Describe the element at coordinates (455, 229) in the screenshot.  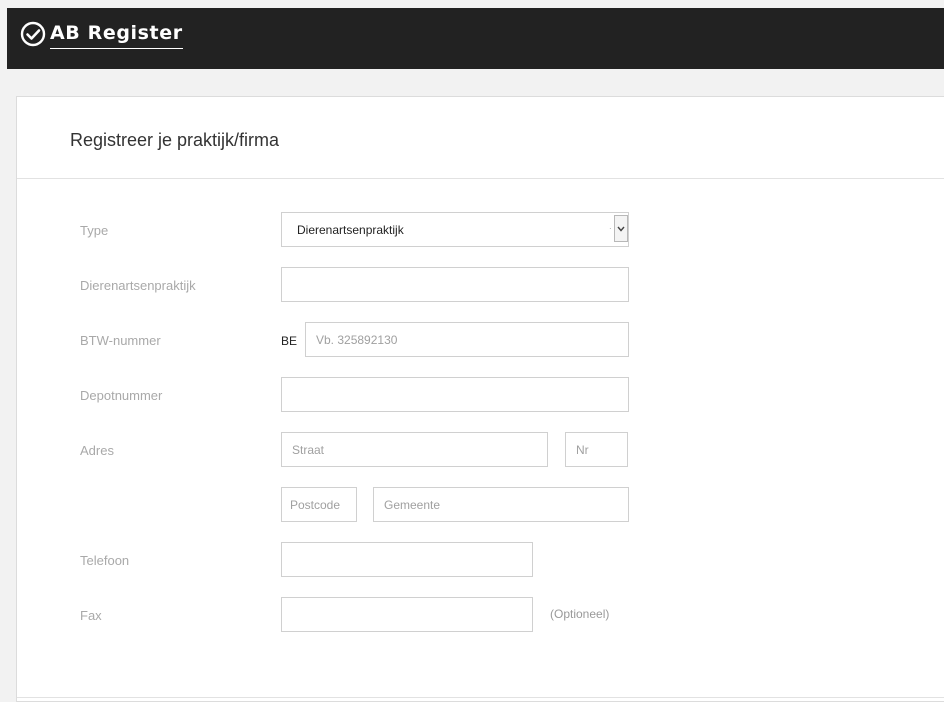
I see `type-select: Dierenartsenpraktijk ˑ` at that location.